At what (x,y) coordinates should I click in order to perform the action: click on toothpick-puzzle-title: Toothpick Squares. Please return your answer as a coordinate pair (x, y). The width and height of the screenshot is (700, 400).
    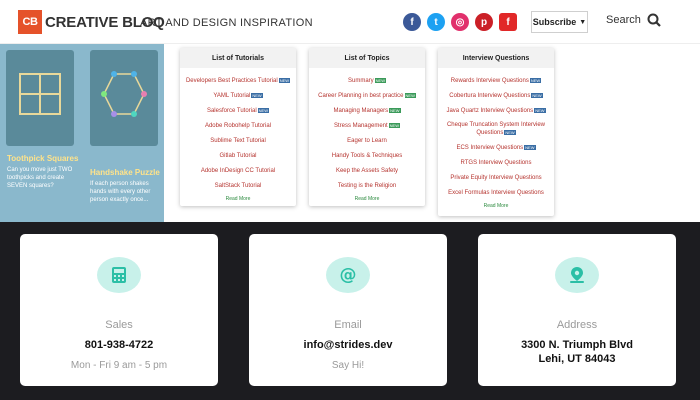
    Looking at the image, I should click on (42, 158).